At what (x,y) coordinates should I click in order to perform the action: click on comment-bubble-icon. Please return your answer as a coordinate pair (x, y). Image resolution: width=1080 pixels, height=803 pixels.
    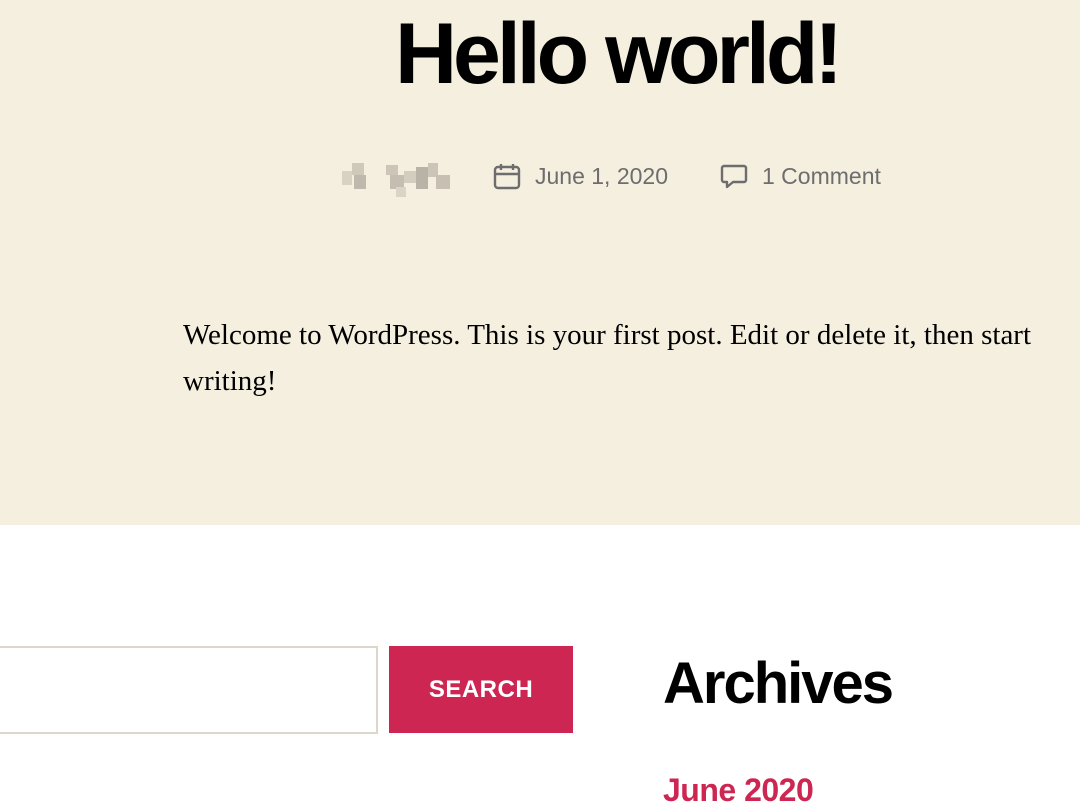
    Looking at the image, I should click on (734, 176).